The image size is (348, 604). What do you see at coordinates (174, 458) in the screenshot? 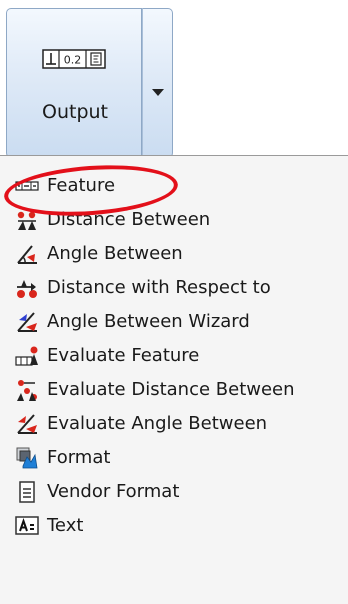
I see `menu-item-format: Format` at bounding box center [174, 458].